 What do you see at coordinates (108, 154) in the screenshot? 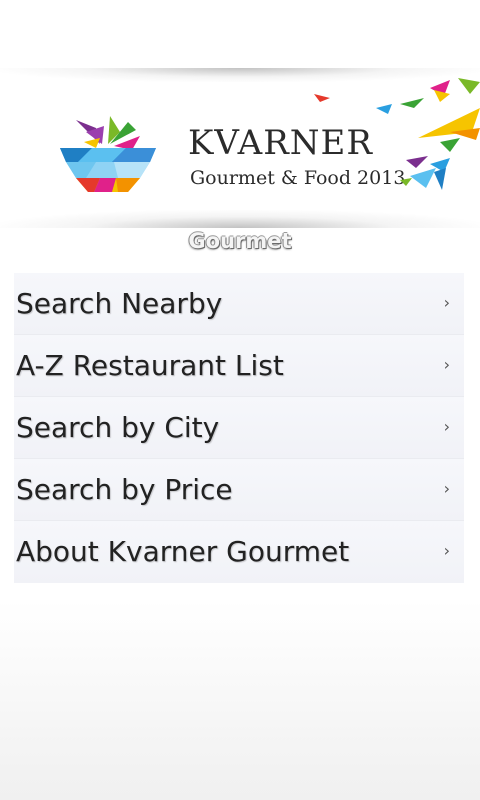
I see `bowl-logo-icon` at bounding box center [108, 154].